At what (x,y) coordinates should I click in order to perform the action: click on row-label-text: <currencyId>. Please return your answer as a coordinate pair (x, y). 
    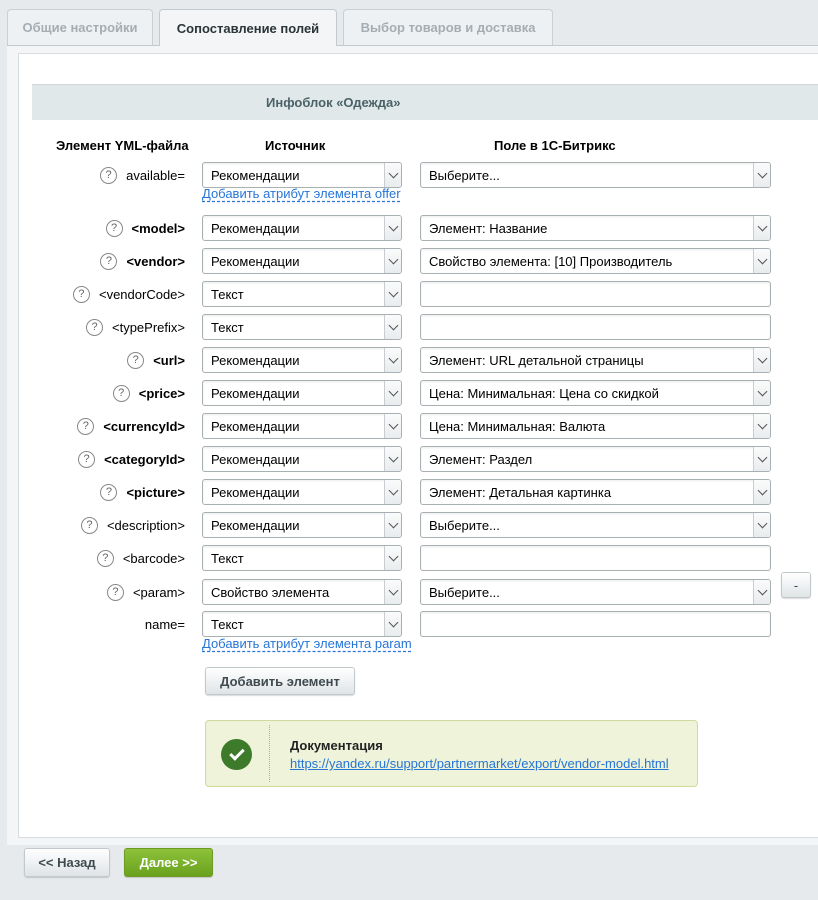
    Looking at the image, I should click on (144, 426).